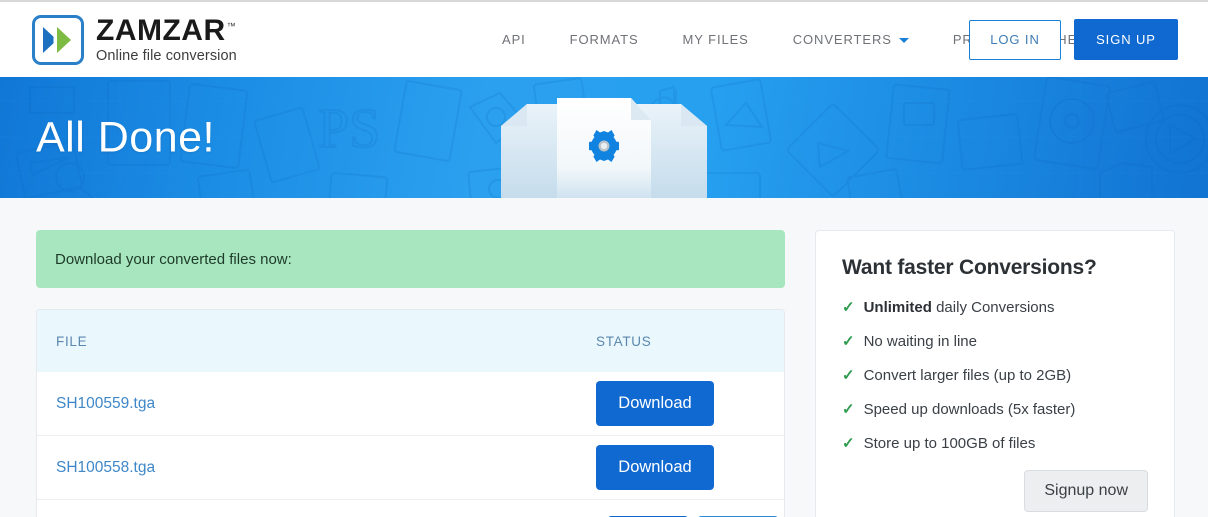 This screenshot has width=1208, height=517. What do you see at coordinates (231, 25) in the screenshot?
I see `trademark-symbol: ™` at bounding box center [231, 25].